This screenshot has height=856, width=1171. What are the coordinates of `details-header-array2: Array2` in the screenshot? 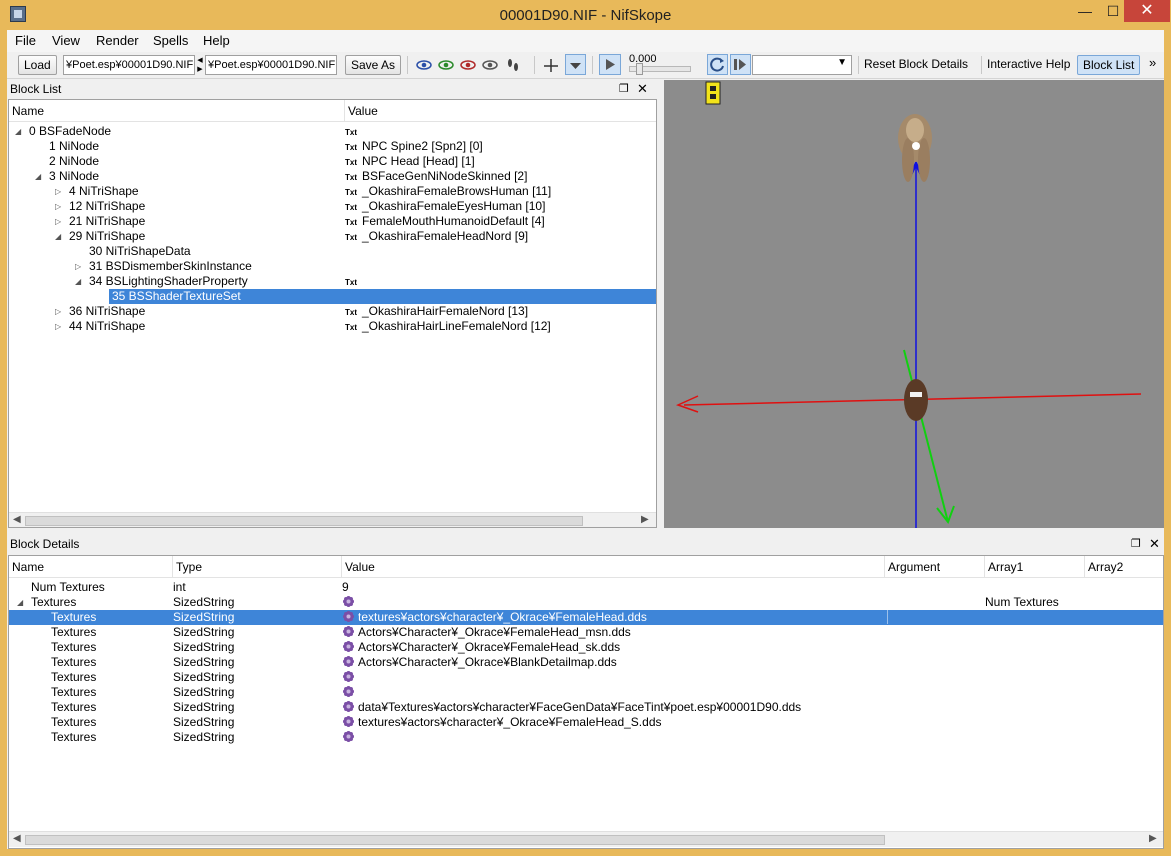 It's located at (1124, 567).